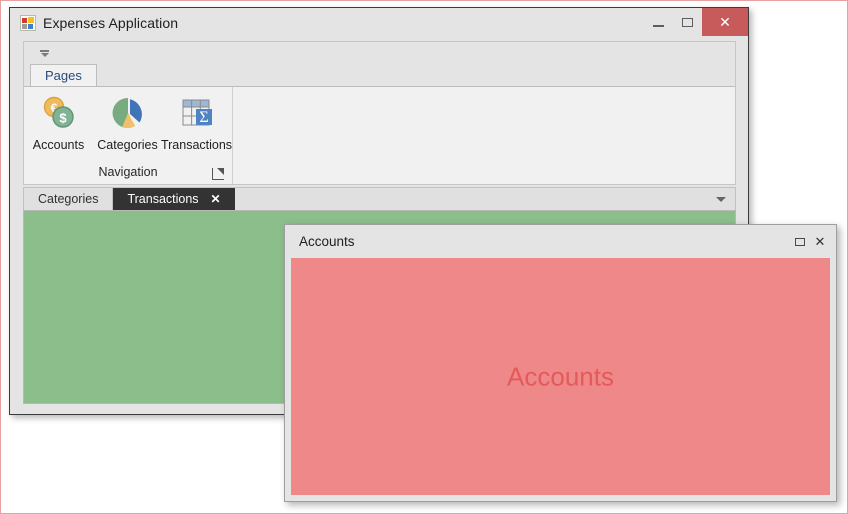  What do you see at coordinates (658, 22) in the screenshot?
I see `minimize-button` at bounding box center [658, 22].